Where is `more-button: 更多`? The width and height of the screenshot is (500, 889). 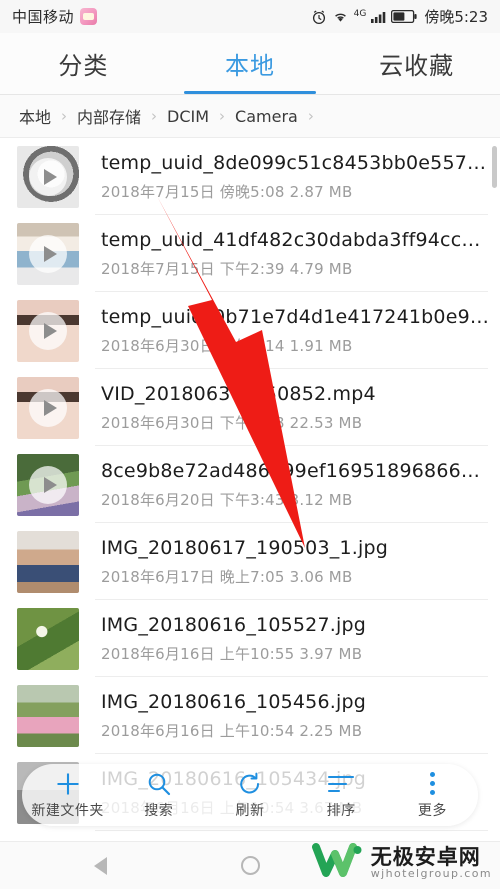
more-button: 更多 is located at coordinates (432, 795).